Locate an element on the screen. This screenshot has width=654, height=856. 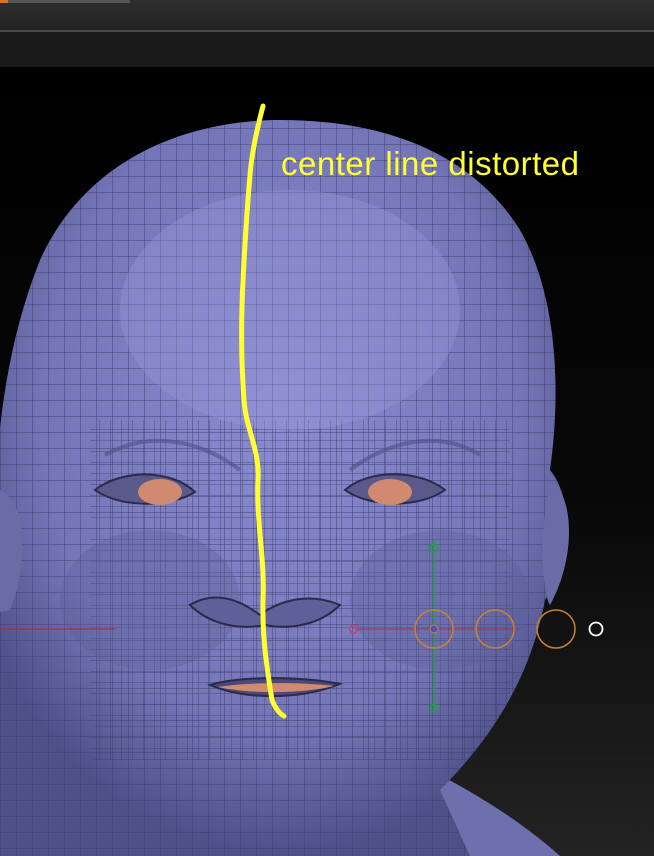
rotate-ring-icon is located at coordinates (556, 629).